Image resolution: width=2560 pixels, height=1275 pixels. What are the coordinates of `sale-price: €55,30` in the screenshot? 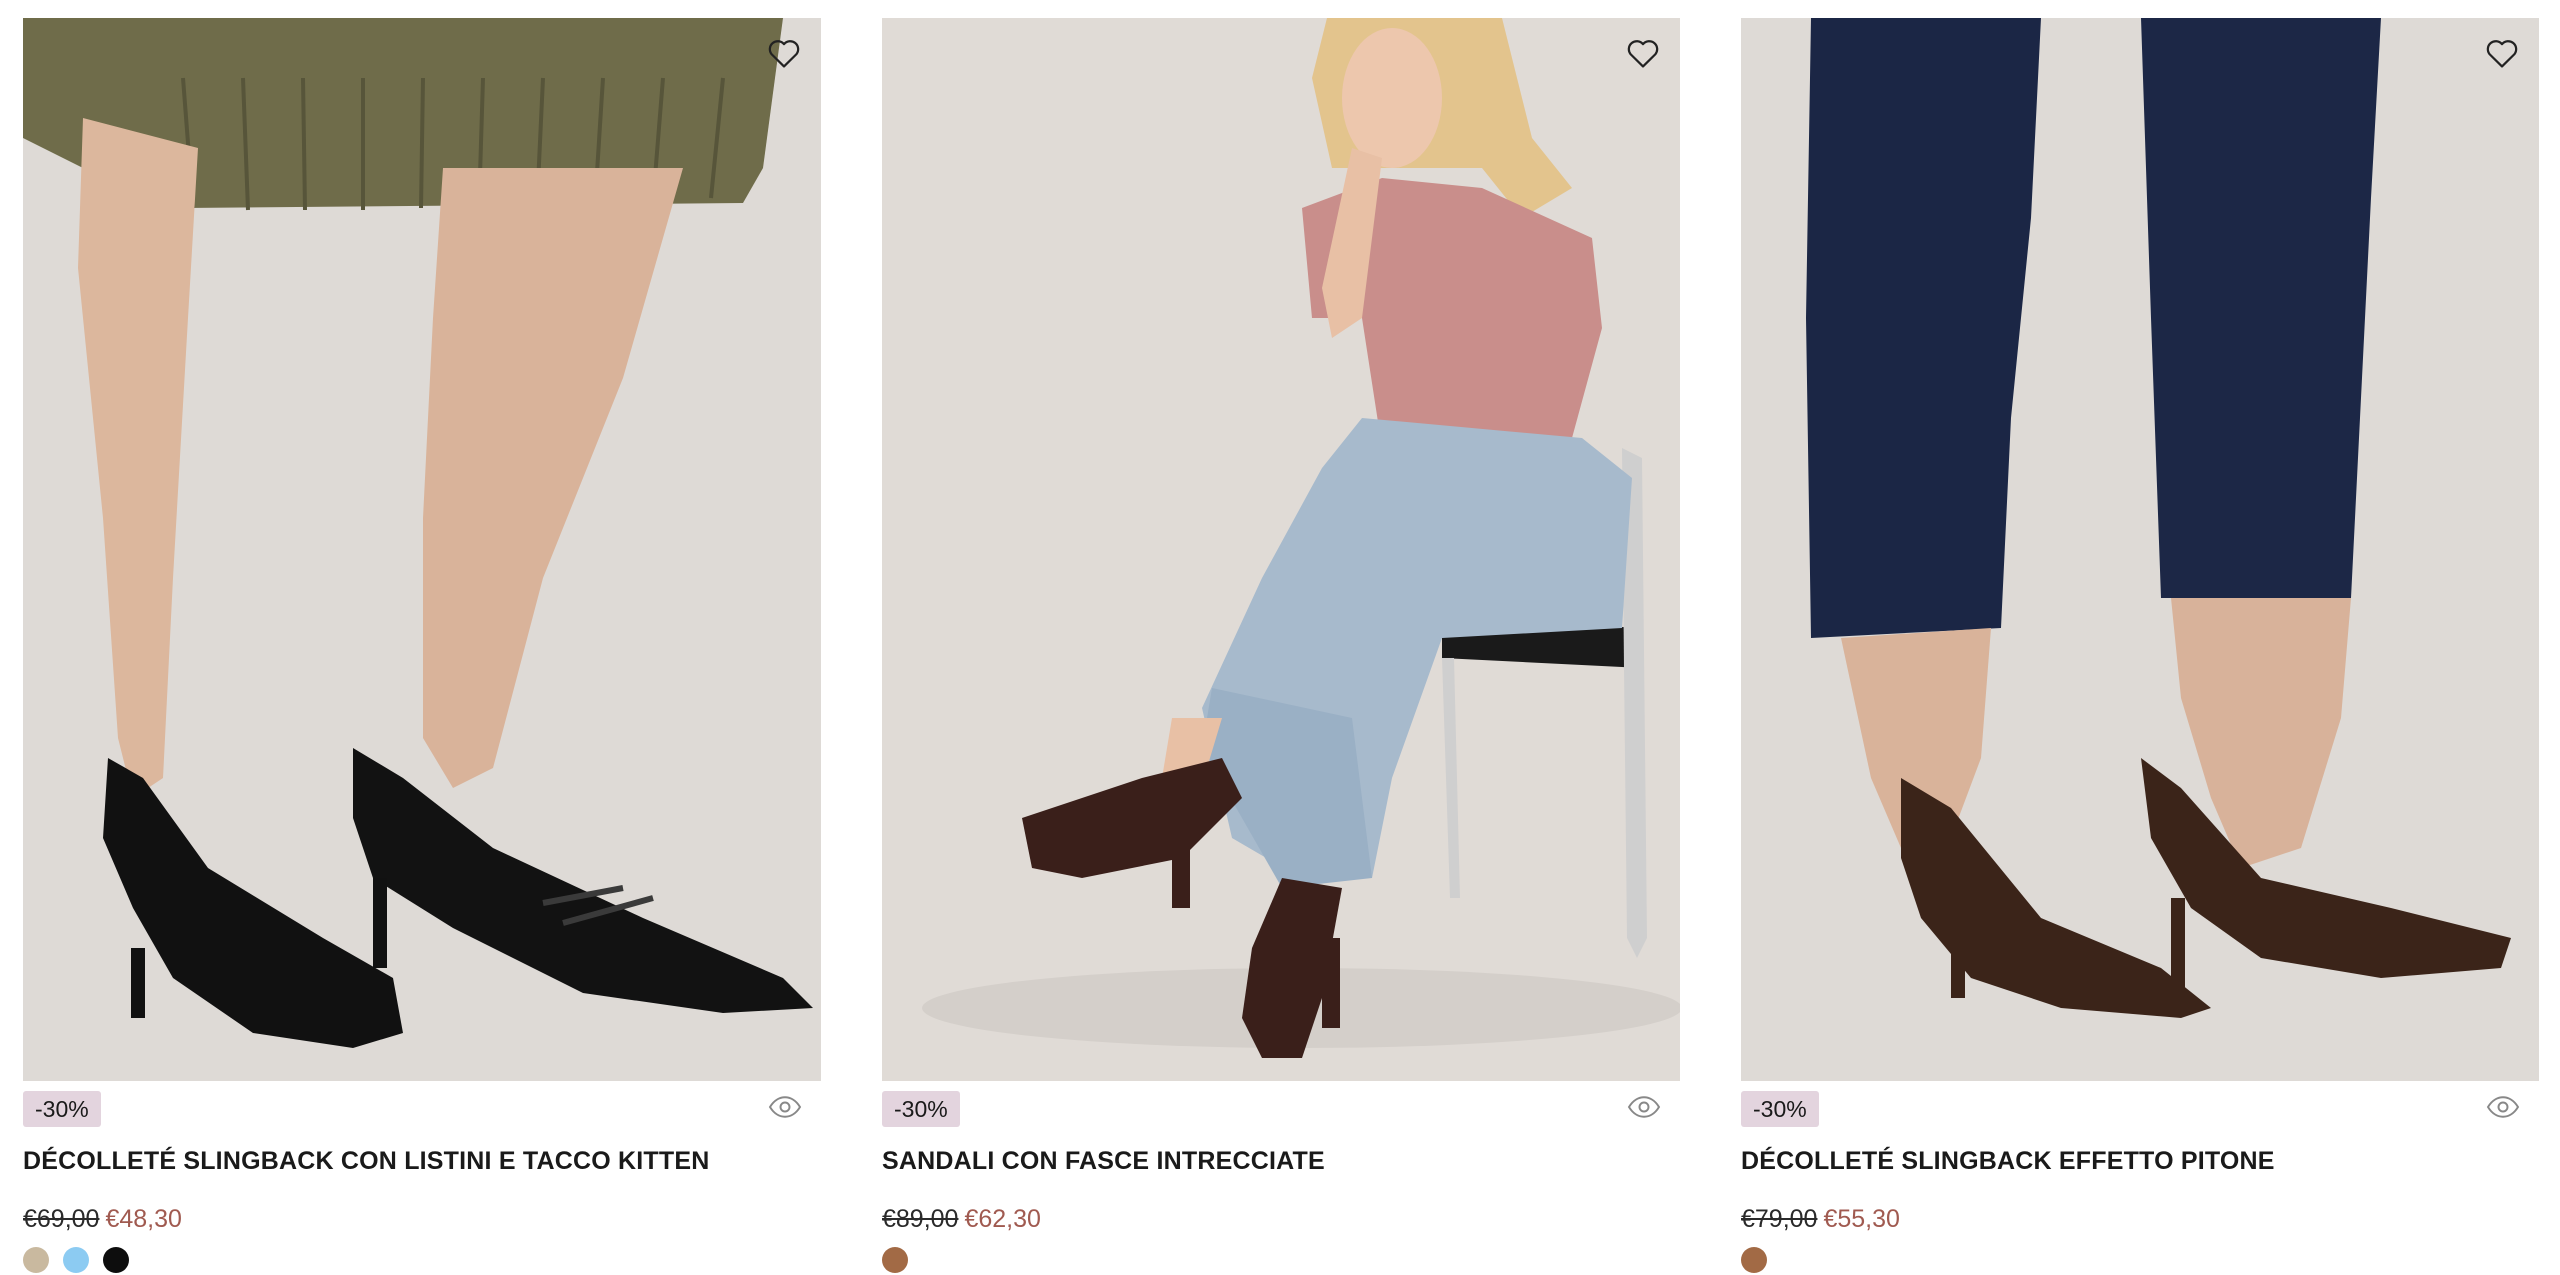 It's located at (1861, 1219).